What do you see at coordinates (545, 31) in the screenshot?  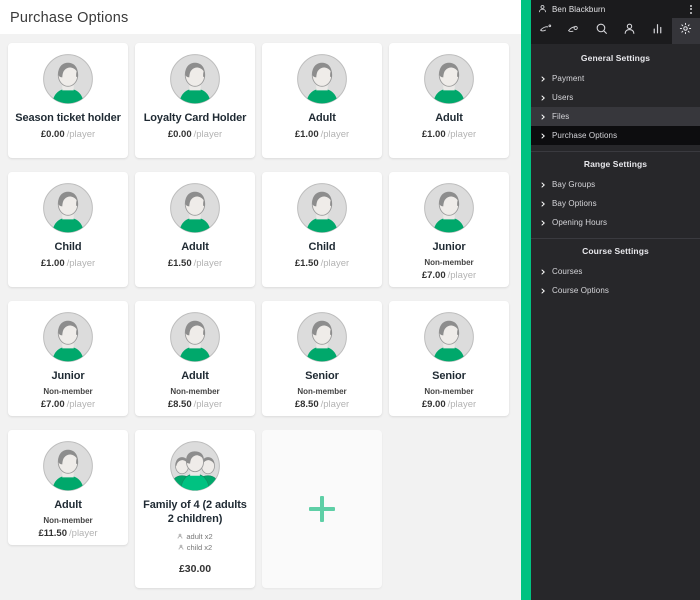 I see `tab-golf-ball-tee` at bounding box center [545, 31].